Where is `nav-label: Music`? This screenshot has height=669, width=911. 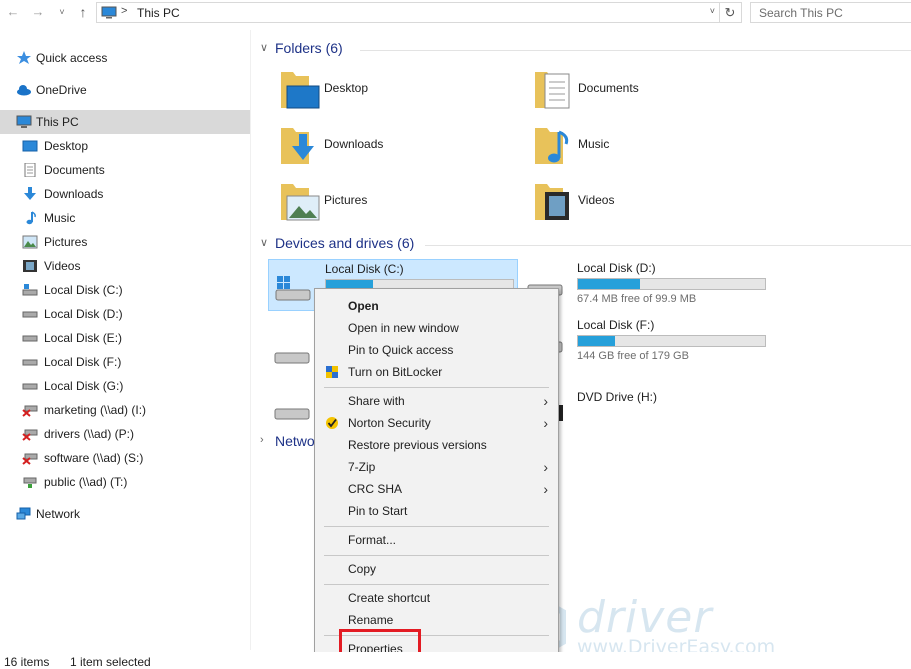
nav-label: Music is located at coordinates (60, 218).